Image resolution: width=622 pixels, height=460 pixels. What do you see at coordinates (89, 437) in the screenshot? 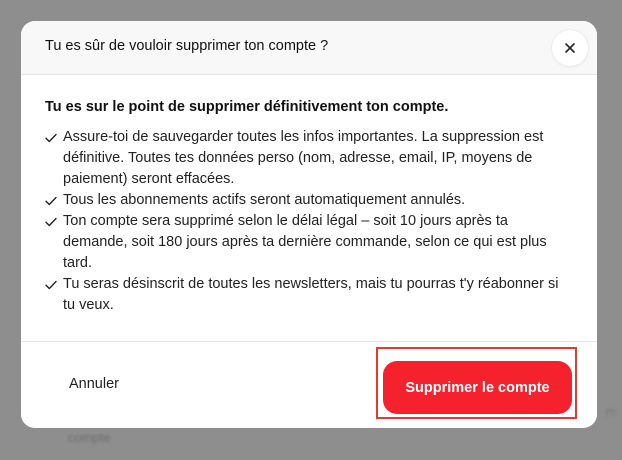
I see `background-text: compte` at bounding box center [89, 437].